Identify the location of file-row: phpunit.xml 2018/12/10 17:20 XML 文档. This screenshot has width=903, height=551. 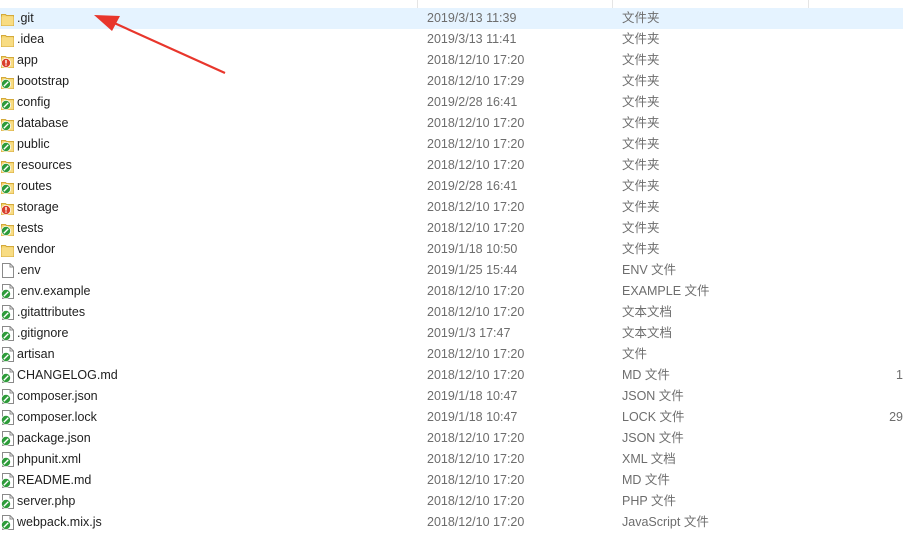
(451, 459).